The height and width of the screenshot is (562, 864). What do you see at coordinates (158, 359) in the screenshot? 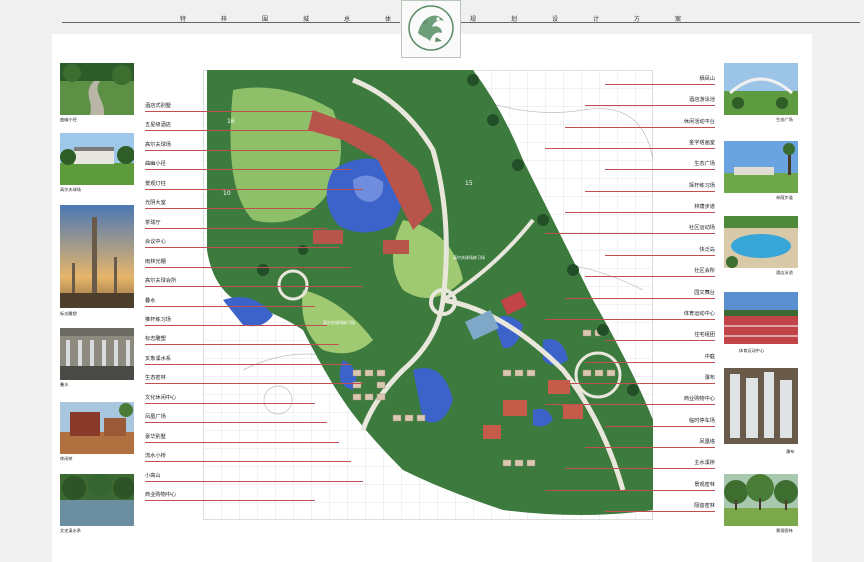
I see `callout-label-left: 叉象溪水系` at bounding box center [158, 359].